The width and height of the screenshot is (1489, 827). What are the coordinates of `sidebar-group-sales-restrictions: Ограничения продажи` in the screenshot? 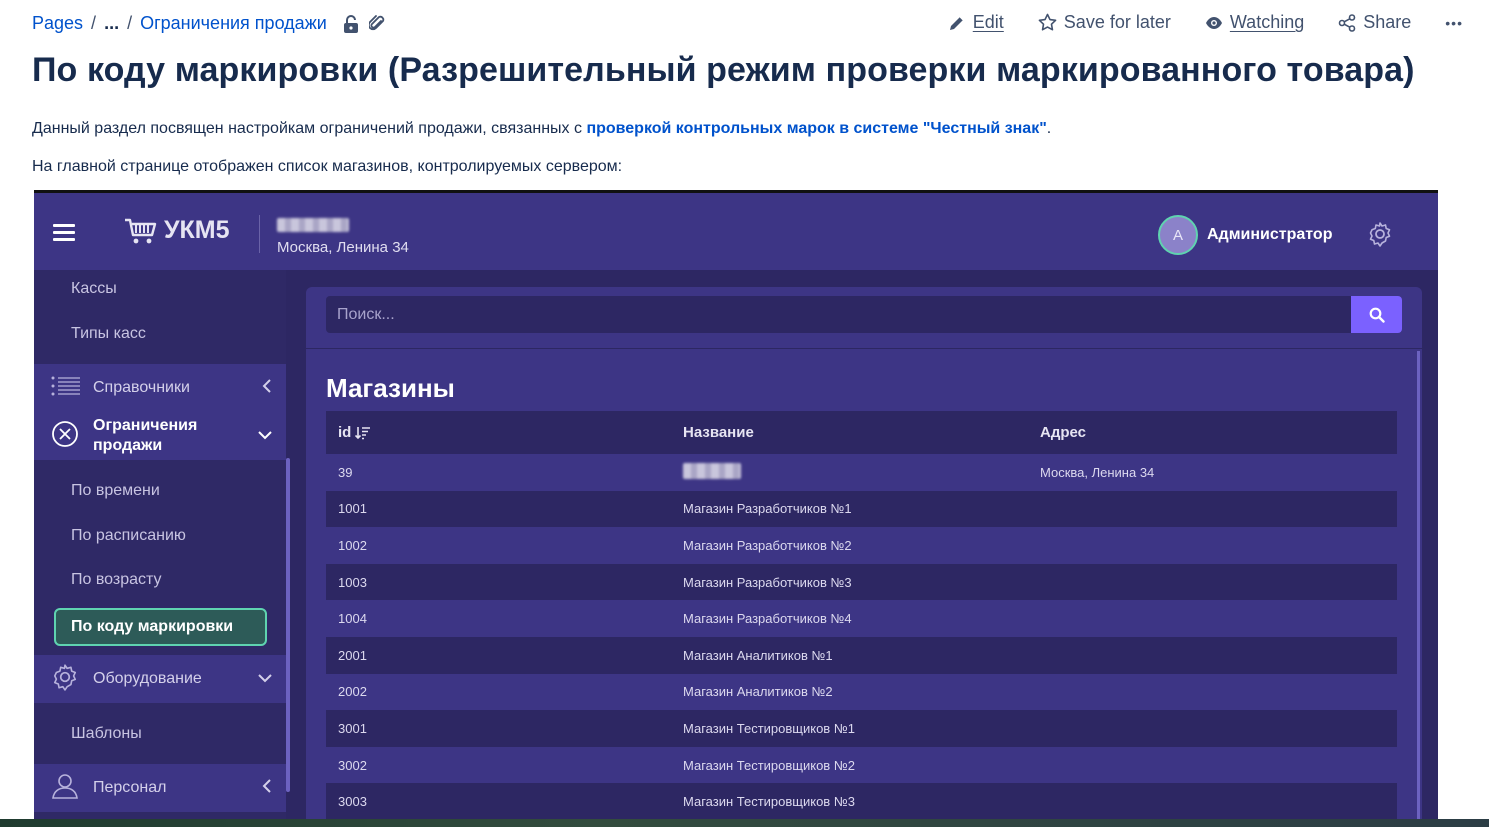 It's located at (160, 436).